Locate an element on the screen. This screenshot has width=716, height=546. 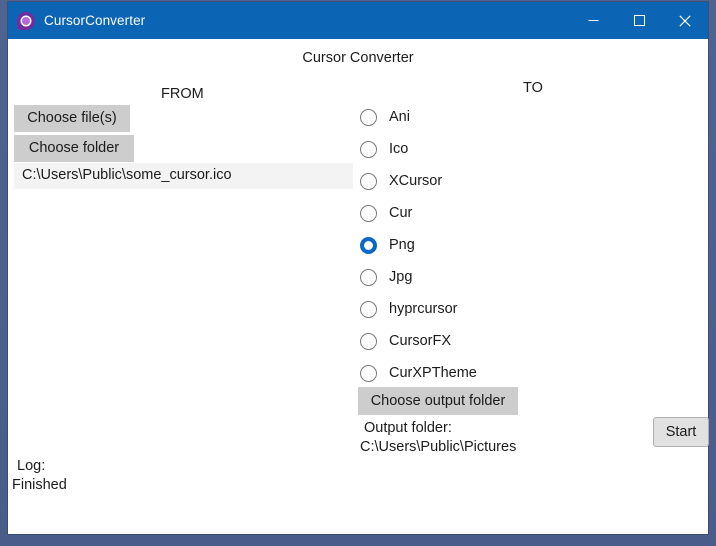
window-controls is located at coordinates (639, 20).